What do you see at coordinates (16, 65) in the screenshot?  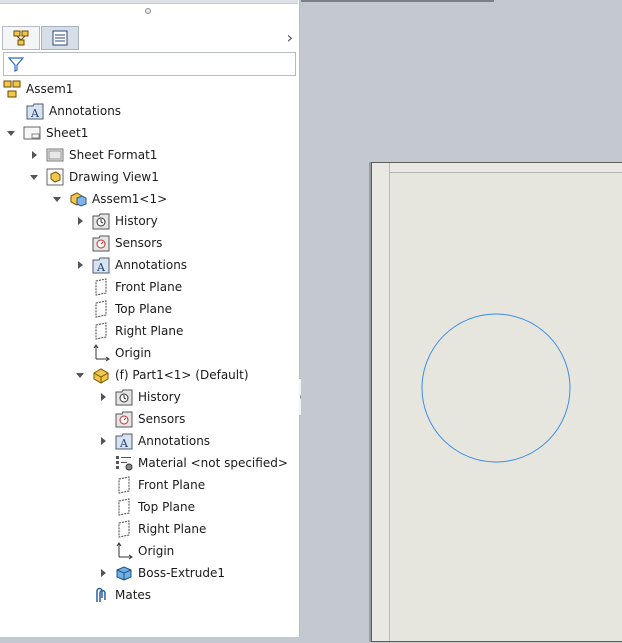 I see `filter-icon` at bounding box center [16, 65].